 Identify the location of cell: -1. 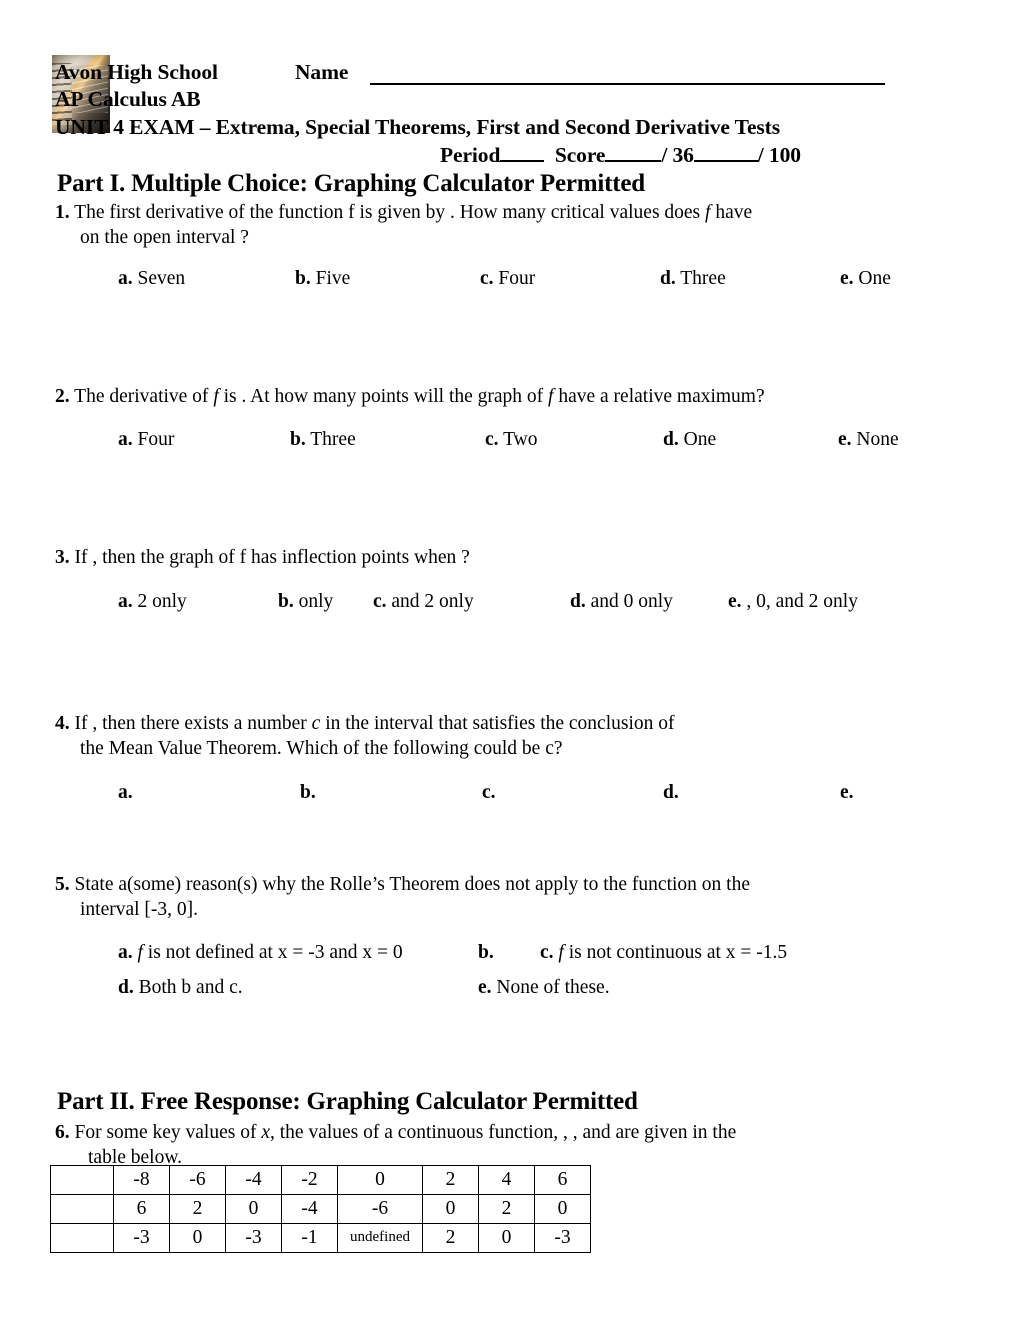
(309, 1238).